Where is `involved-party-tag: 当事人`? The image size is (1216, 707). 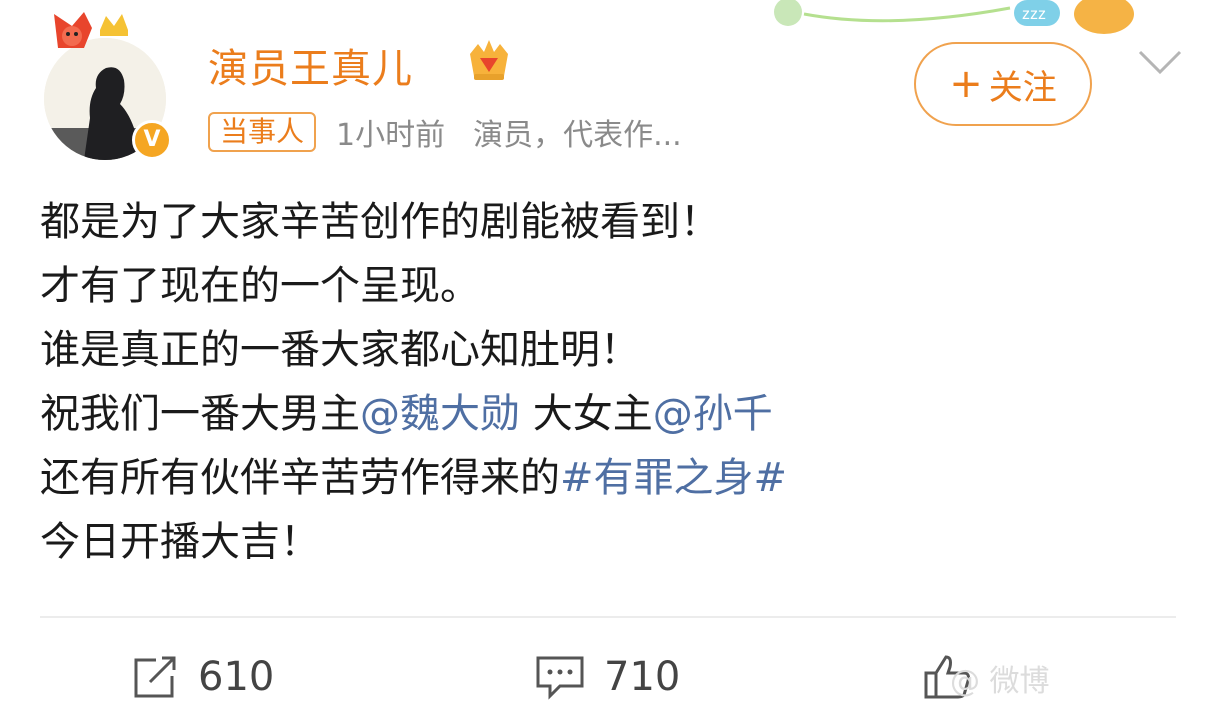
involved-party-tag: 当事人 is located at coordinates (262, 132).